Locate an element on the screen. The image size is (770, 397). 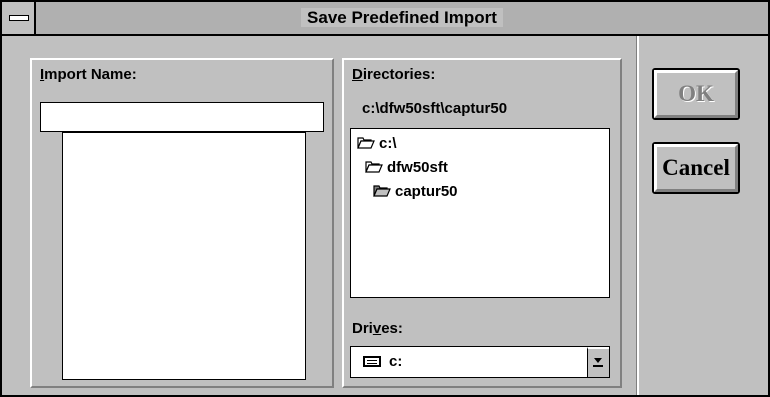
import-name-label: Import Name: is located at coordinates (88, 74).